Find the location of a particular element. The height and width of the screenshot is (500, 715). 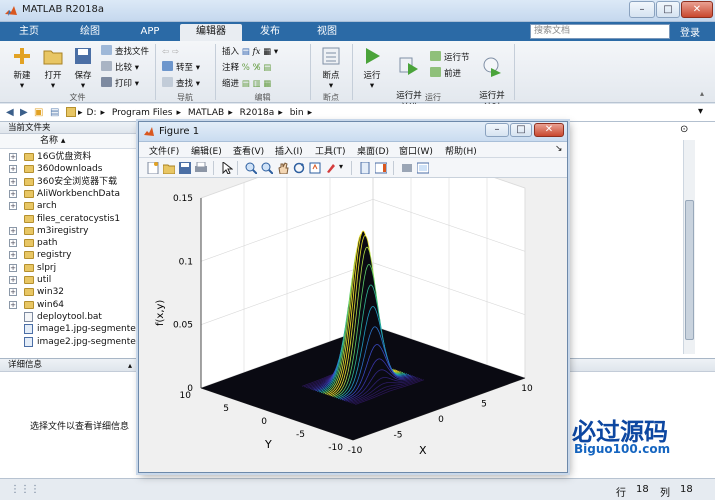

path-dropdown-icon: ▾ is located at coordinates (700, 111).